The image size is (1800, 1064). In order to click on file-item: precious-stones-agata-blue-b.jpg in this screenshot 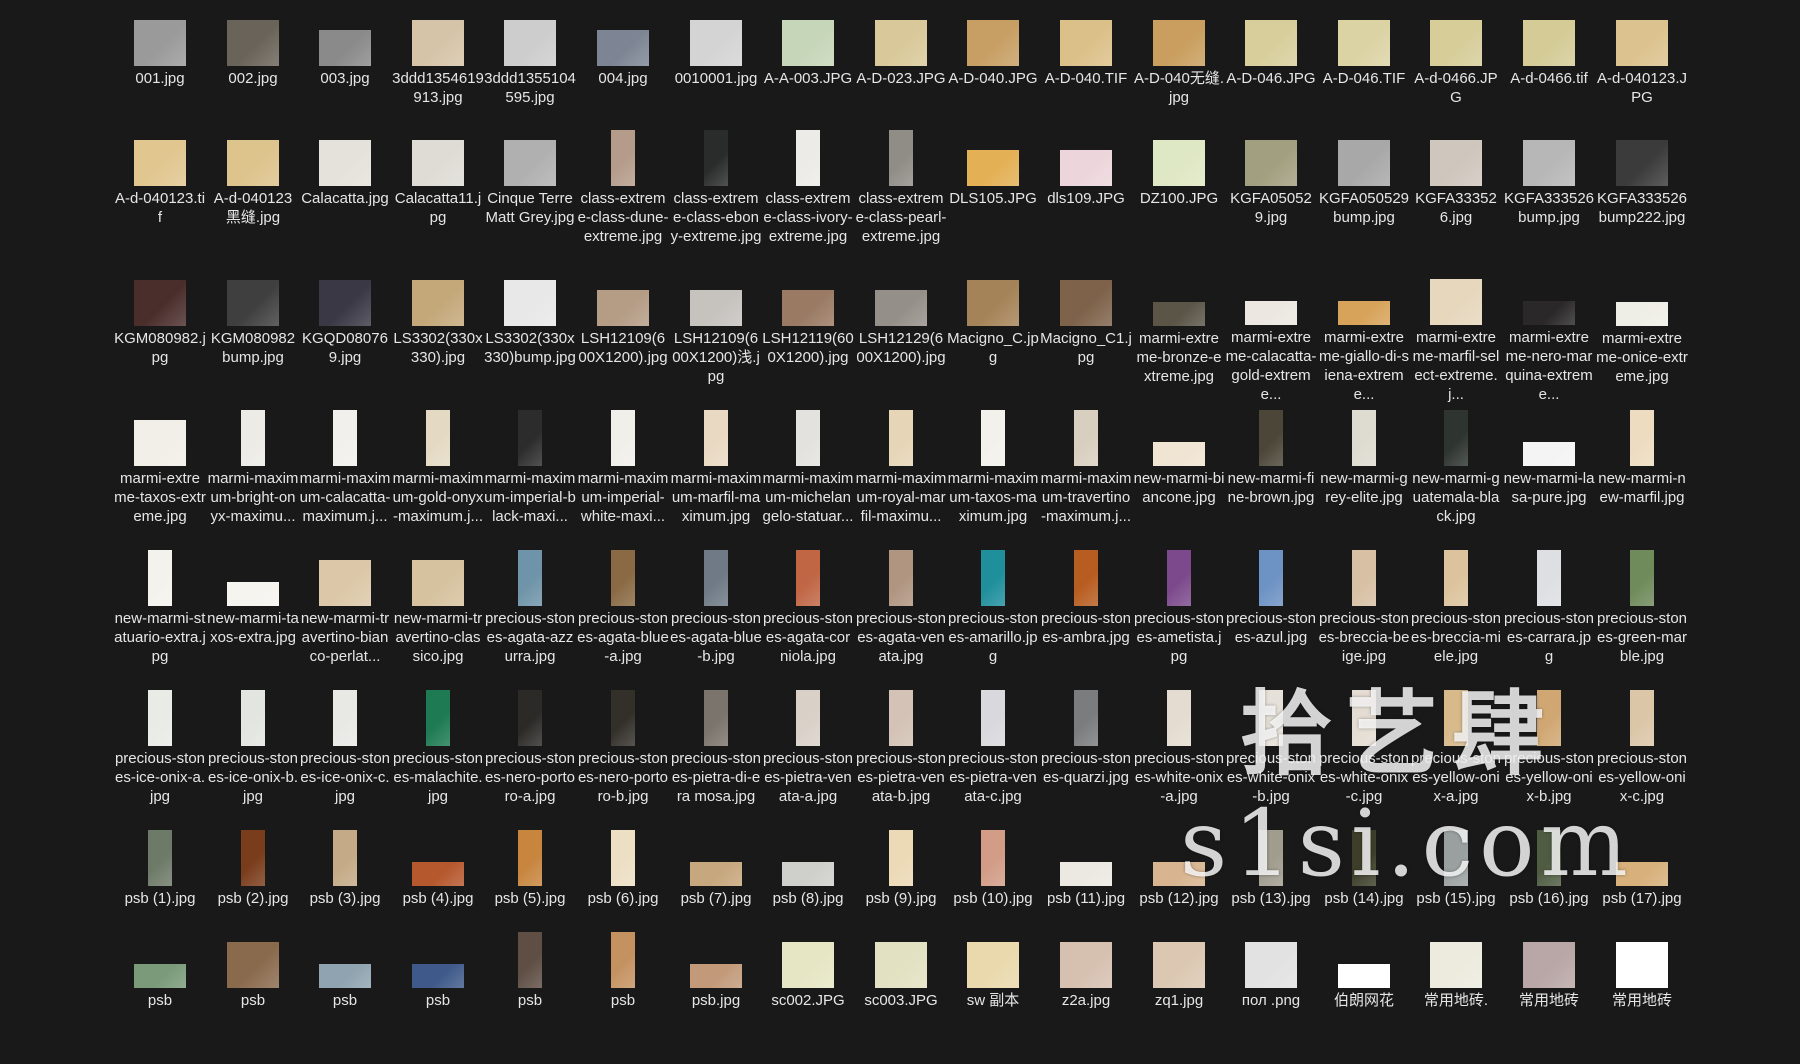, I will do `click(716, 614)`.